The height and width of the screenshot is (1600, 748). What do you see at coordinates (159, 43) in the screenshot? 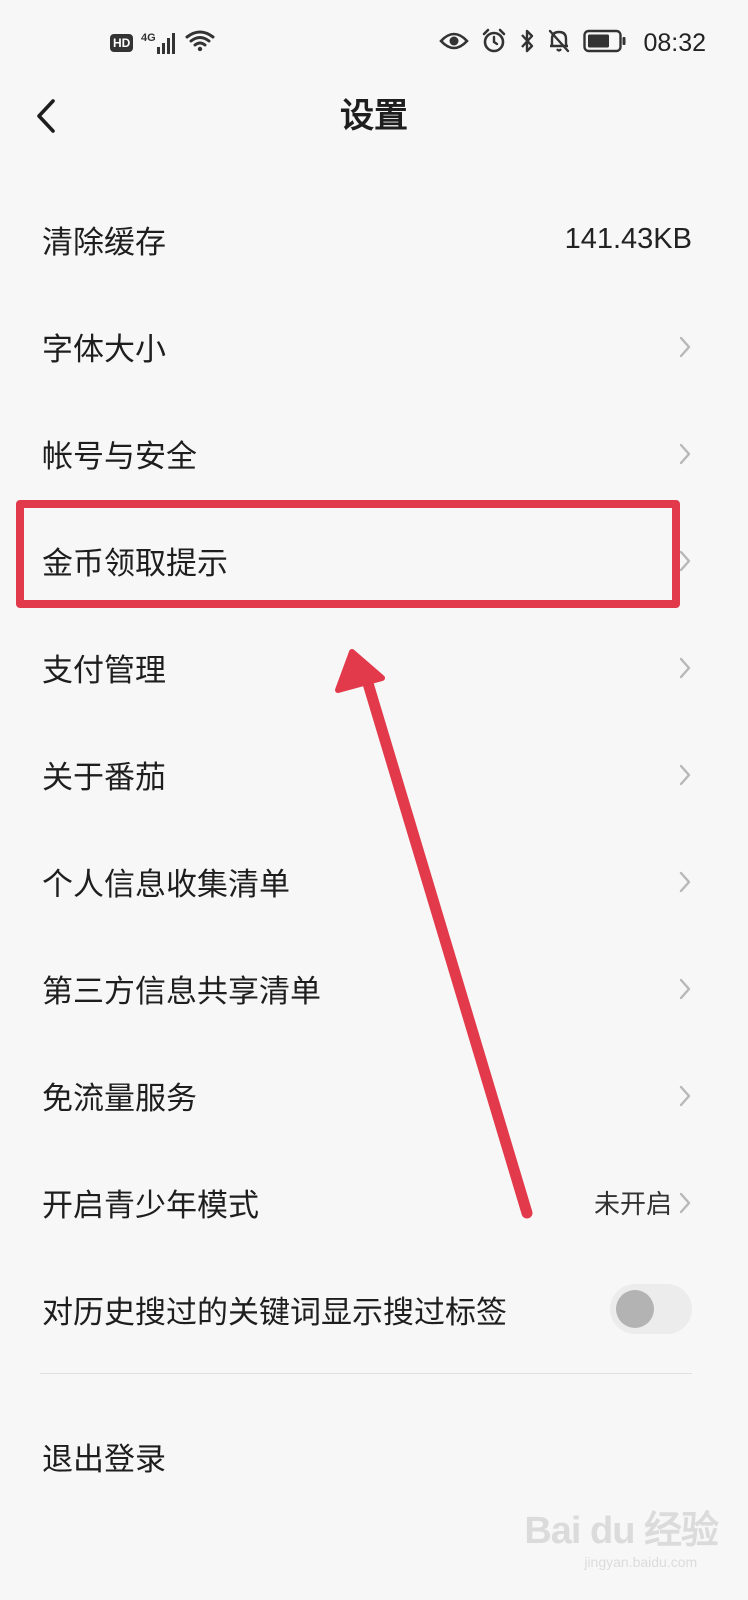
I see `signal-icon: 4G` at bounding box center [159, 43].